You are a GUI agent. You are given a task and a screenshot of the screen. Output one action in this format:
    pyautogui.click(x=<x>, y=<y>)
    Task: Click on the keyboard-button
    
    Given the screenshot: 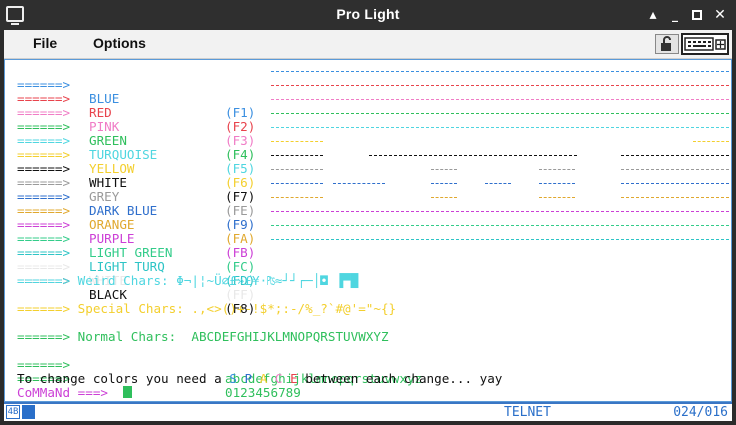 What is the action you would take?
    pyautogui.click(x=705, y=44)
    